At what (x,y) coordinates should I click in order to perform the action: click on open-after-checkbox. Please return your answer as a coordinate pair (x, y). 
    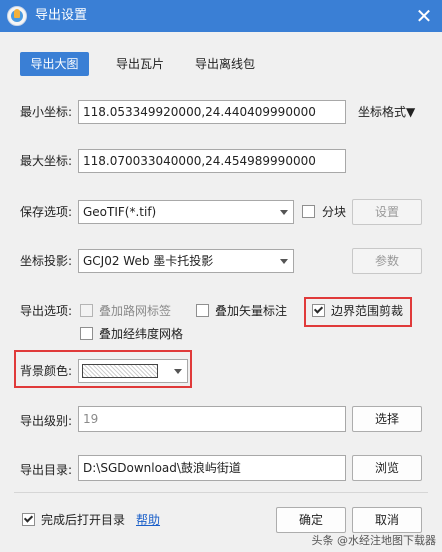
    Looking at the image, I should click on (28, 519).